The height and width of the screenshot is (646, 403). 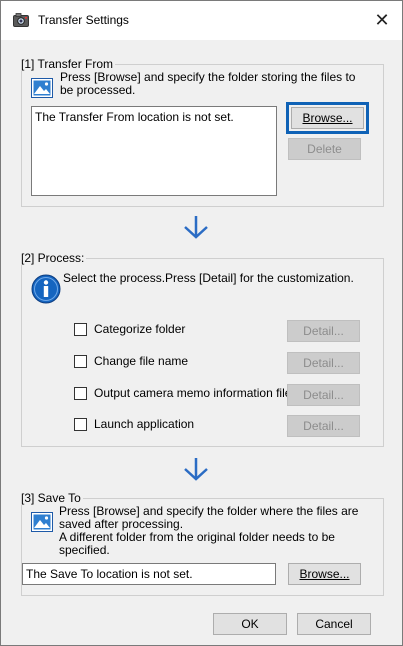 I want to click on title-bar: Transfer Settings ✕, so click(x=201, y=20).